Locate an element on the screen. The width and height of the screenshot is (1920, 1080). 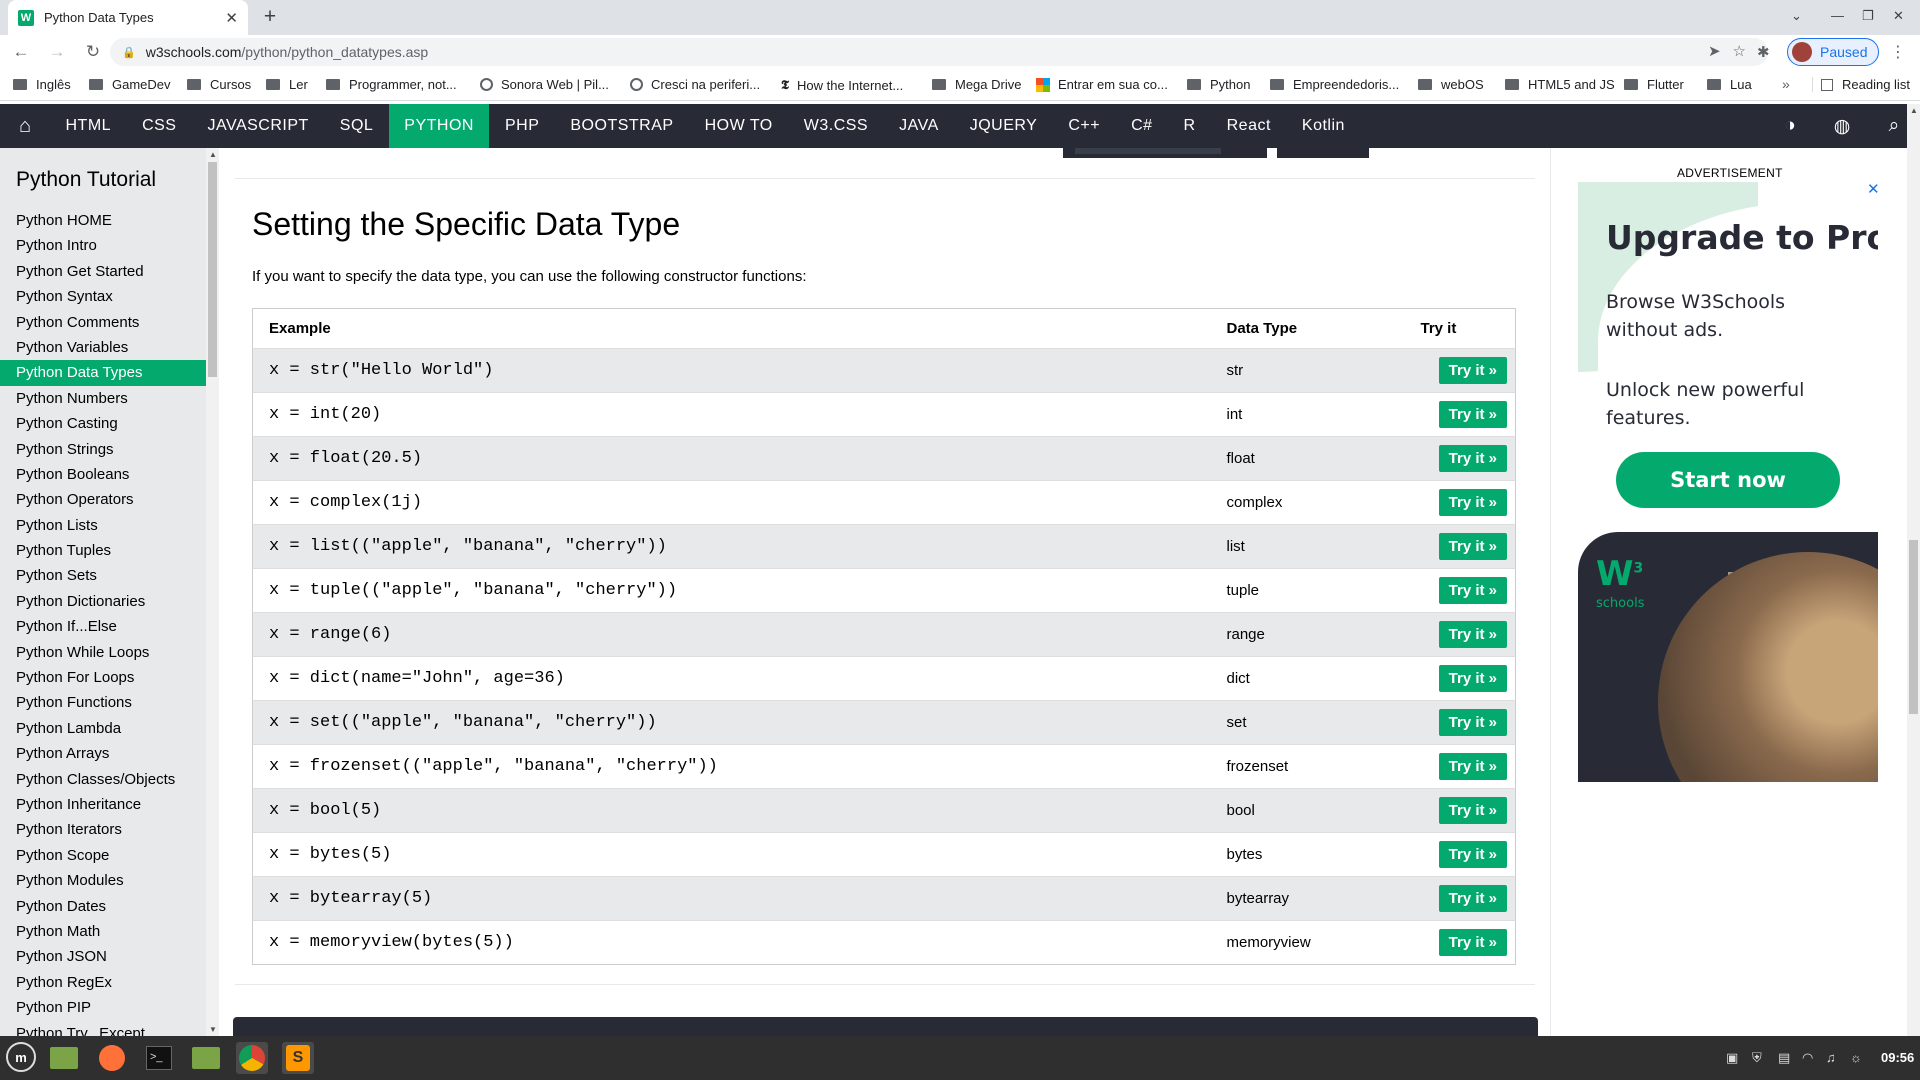
sidebar-item: Python If...Else is located at coordinates (103, 626).